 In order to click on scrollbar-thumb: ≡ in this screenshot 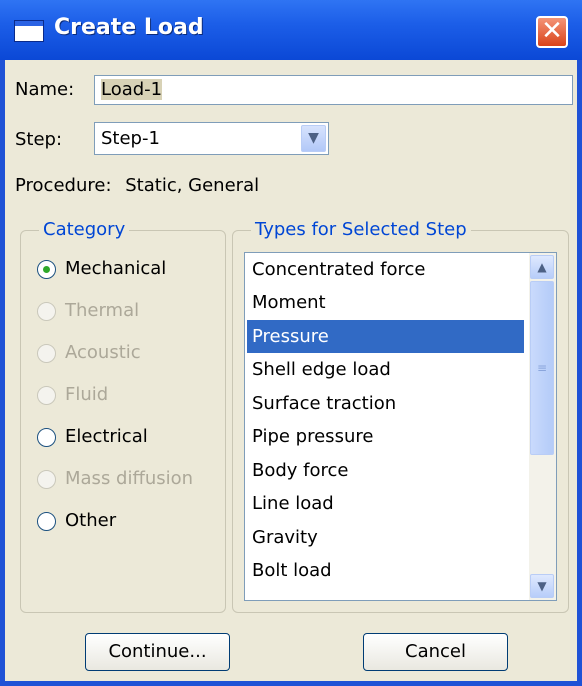, I will do `click(542, 368)`.